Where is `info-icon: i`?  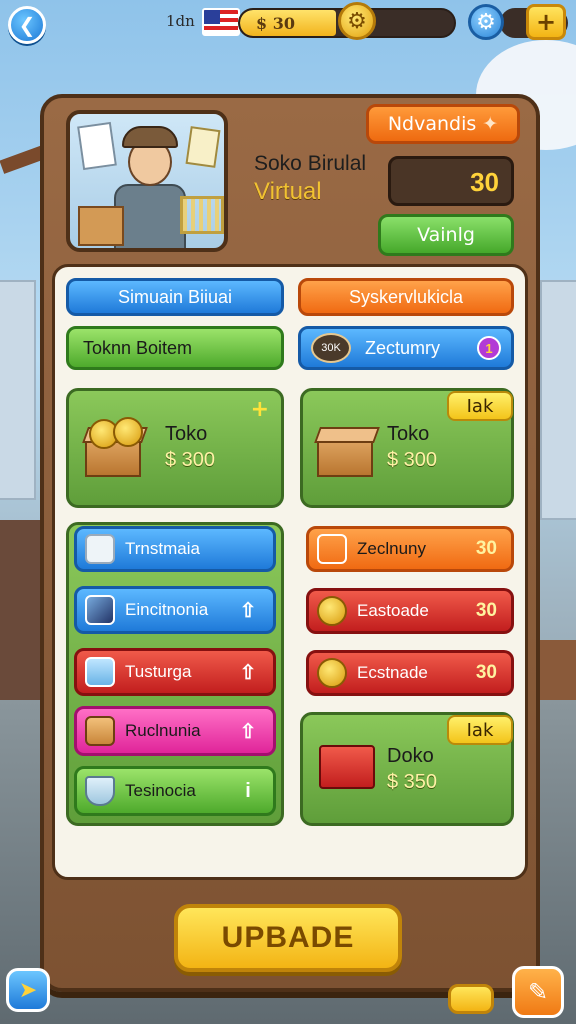
info-icon: i is located at coordinates (248, 790).